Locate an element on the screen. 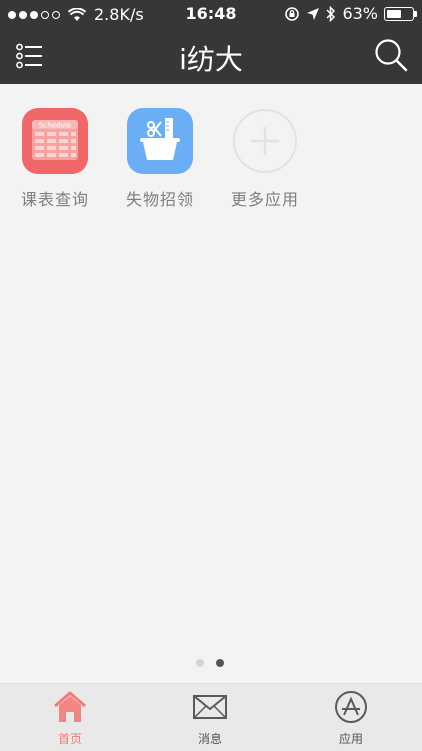 The width and height of the screenshot is (422, 751). app-label: 失物招领 is located at coordinates (159, 199).